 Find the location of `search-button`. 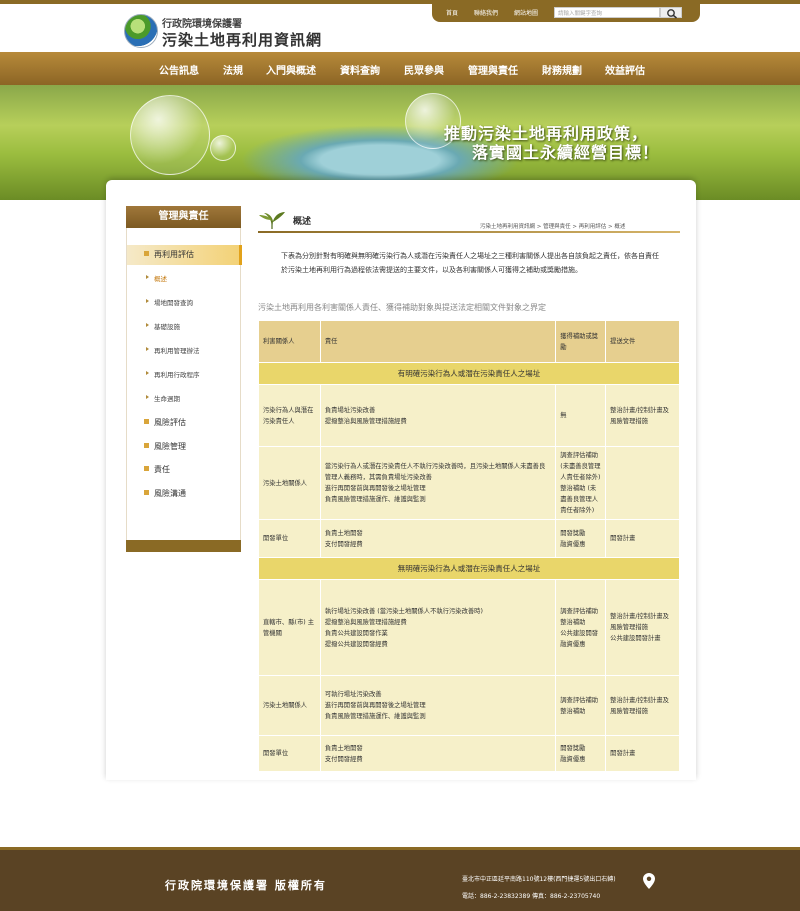

search-button is located at coordinates (671, 13).